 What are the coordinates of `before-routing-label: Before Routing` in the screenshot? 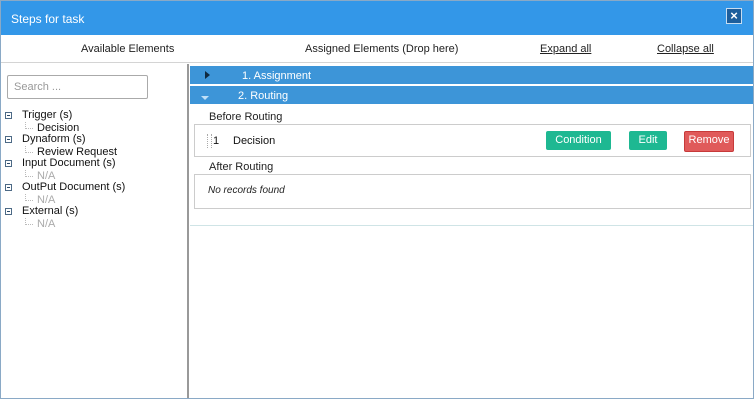 It's located at (246, 117).